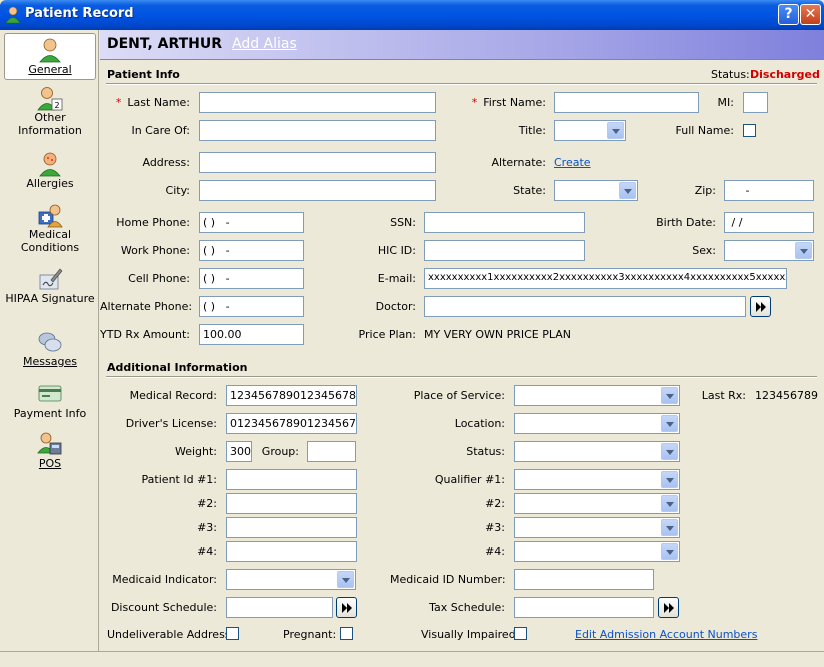  What do you see at coordinates (159, 278) in the screenshot?
I see `cell-phone-label: Cell Phone:` at bounding box center [159, 278].